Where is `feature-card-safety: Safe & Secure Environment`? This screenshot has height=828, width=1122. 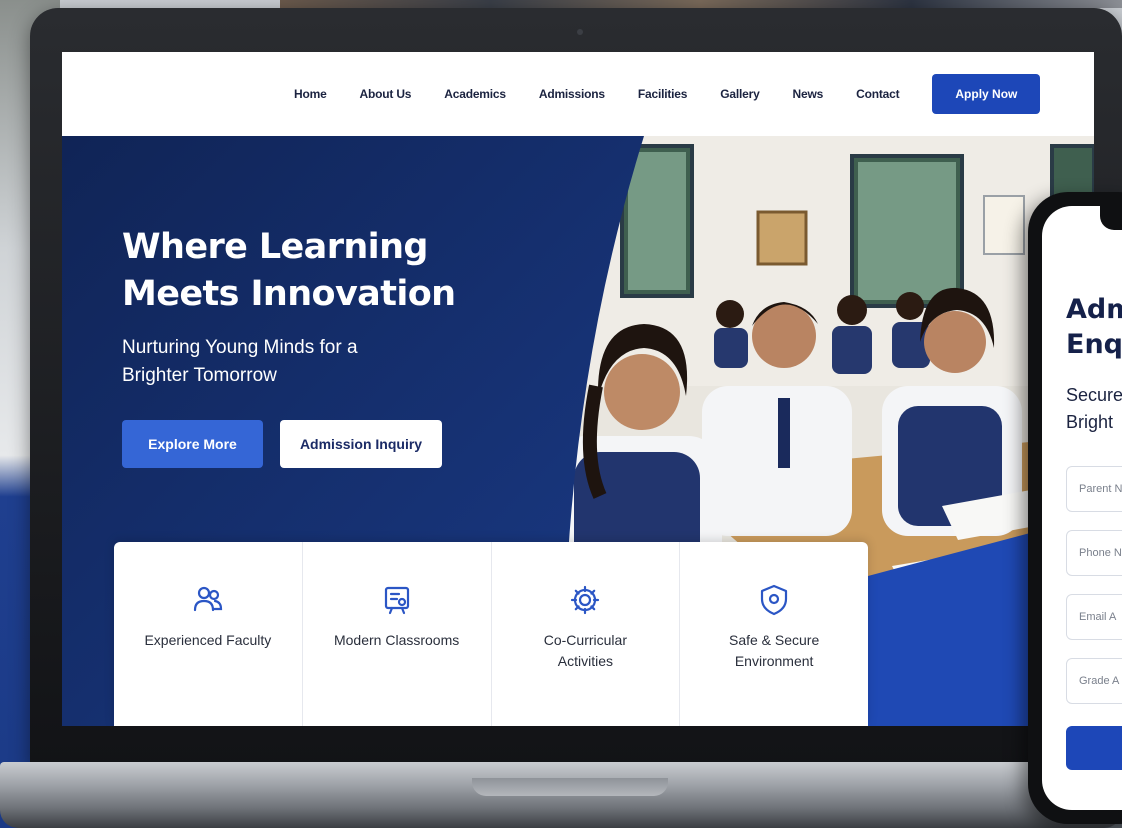 feature-card-safety: Safe & Secure Environment is located at coordinates (774, 634).